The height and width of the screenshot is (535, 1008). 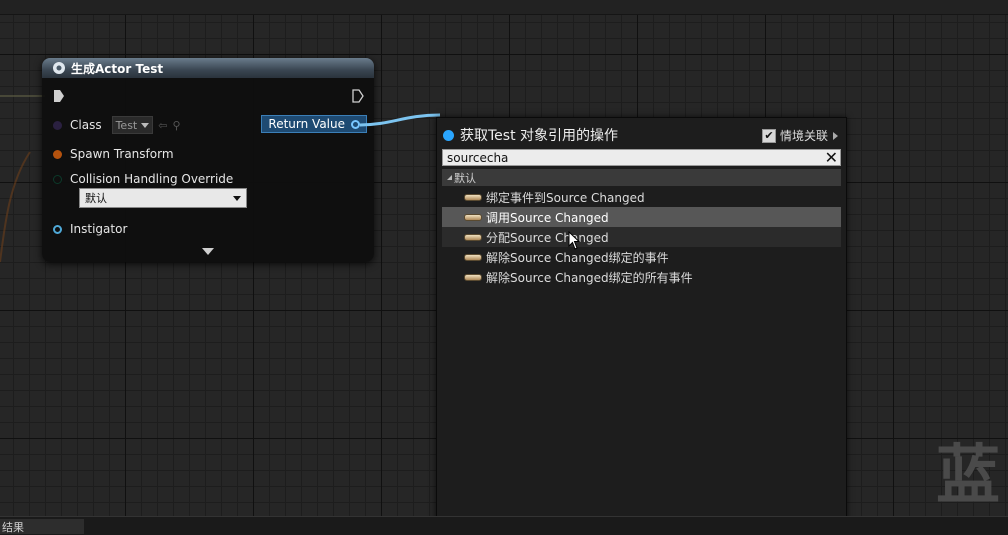 I want to click on spawn-transform-row: Spawn Transform, so click(x=113, y=154).